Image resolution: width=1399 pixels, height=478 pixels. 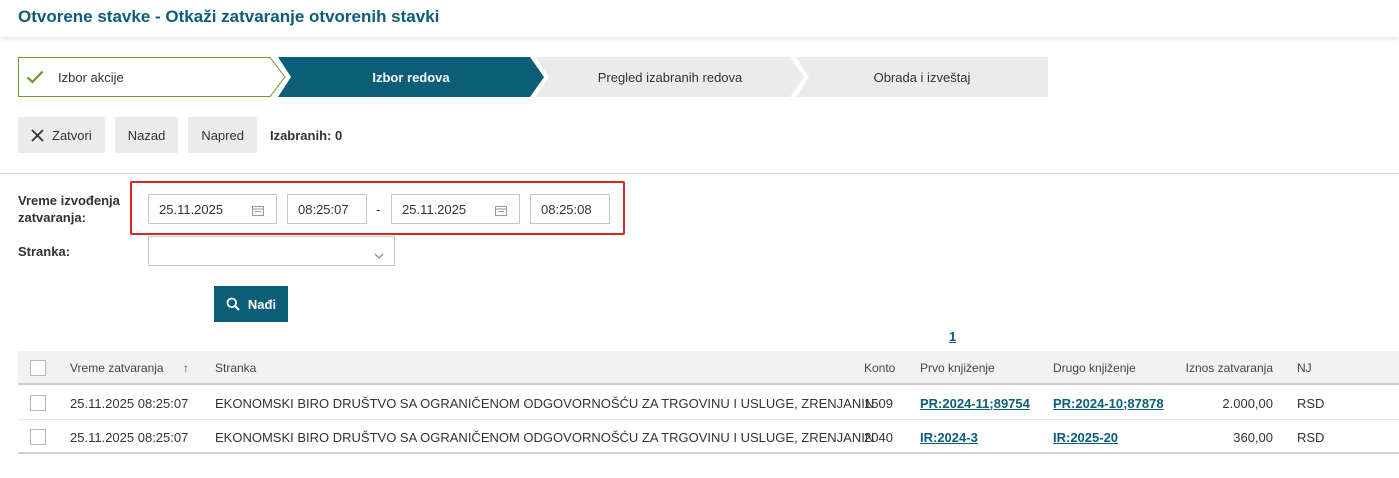 What do you see at coordinates (949, 437) in the screenshot?
I see `cell-prvo-link: IR:2024-3` at bounding box center [949, 437].